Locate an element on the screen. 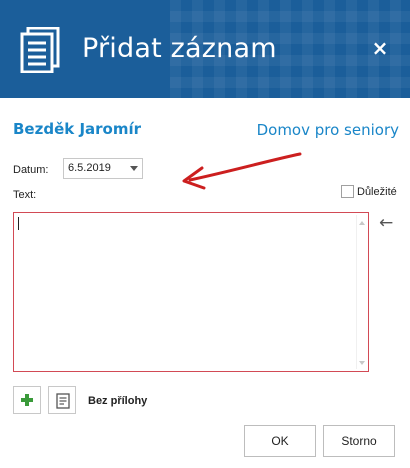 The height and width of the screenshot is (468, 410). client-name: Bezděk Jaromír is located at coordinates (77, 129).